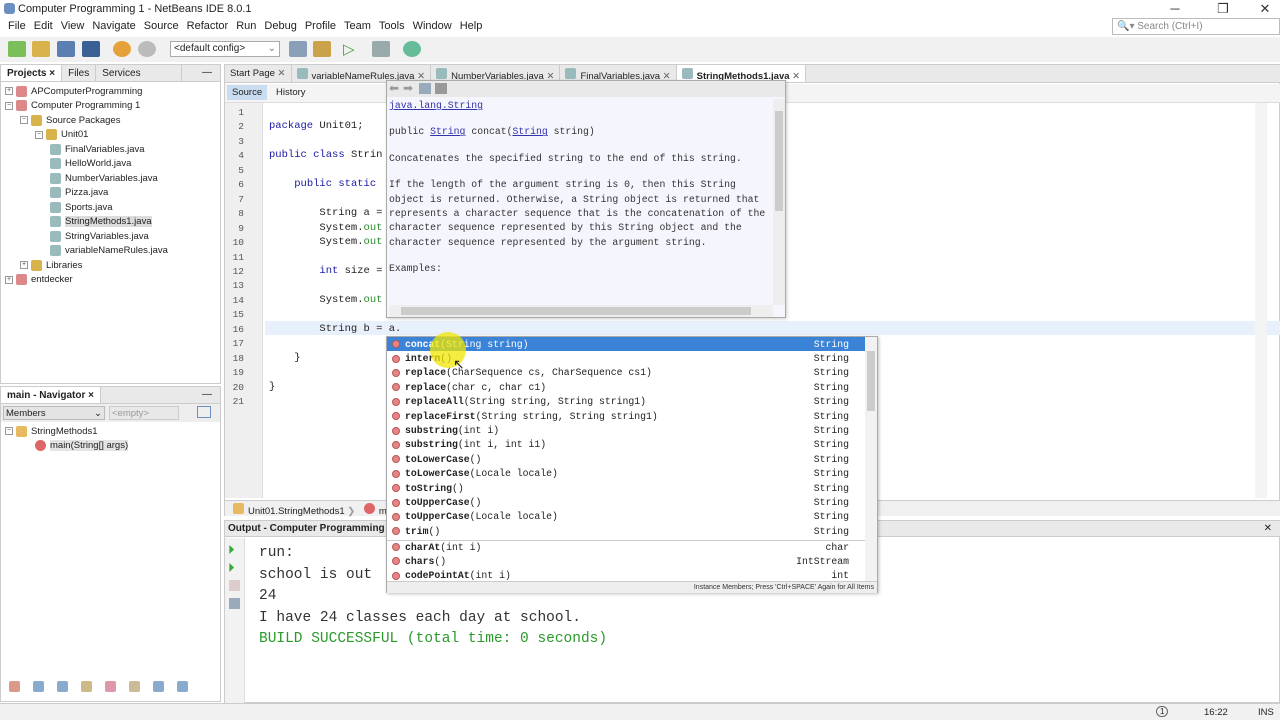 The width and height of the screenshot is (1280, 720). I want to click on notifications-badge: 1, so click(1162, 711).